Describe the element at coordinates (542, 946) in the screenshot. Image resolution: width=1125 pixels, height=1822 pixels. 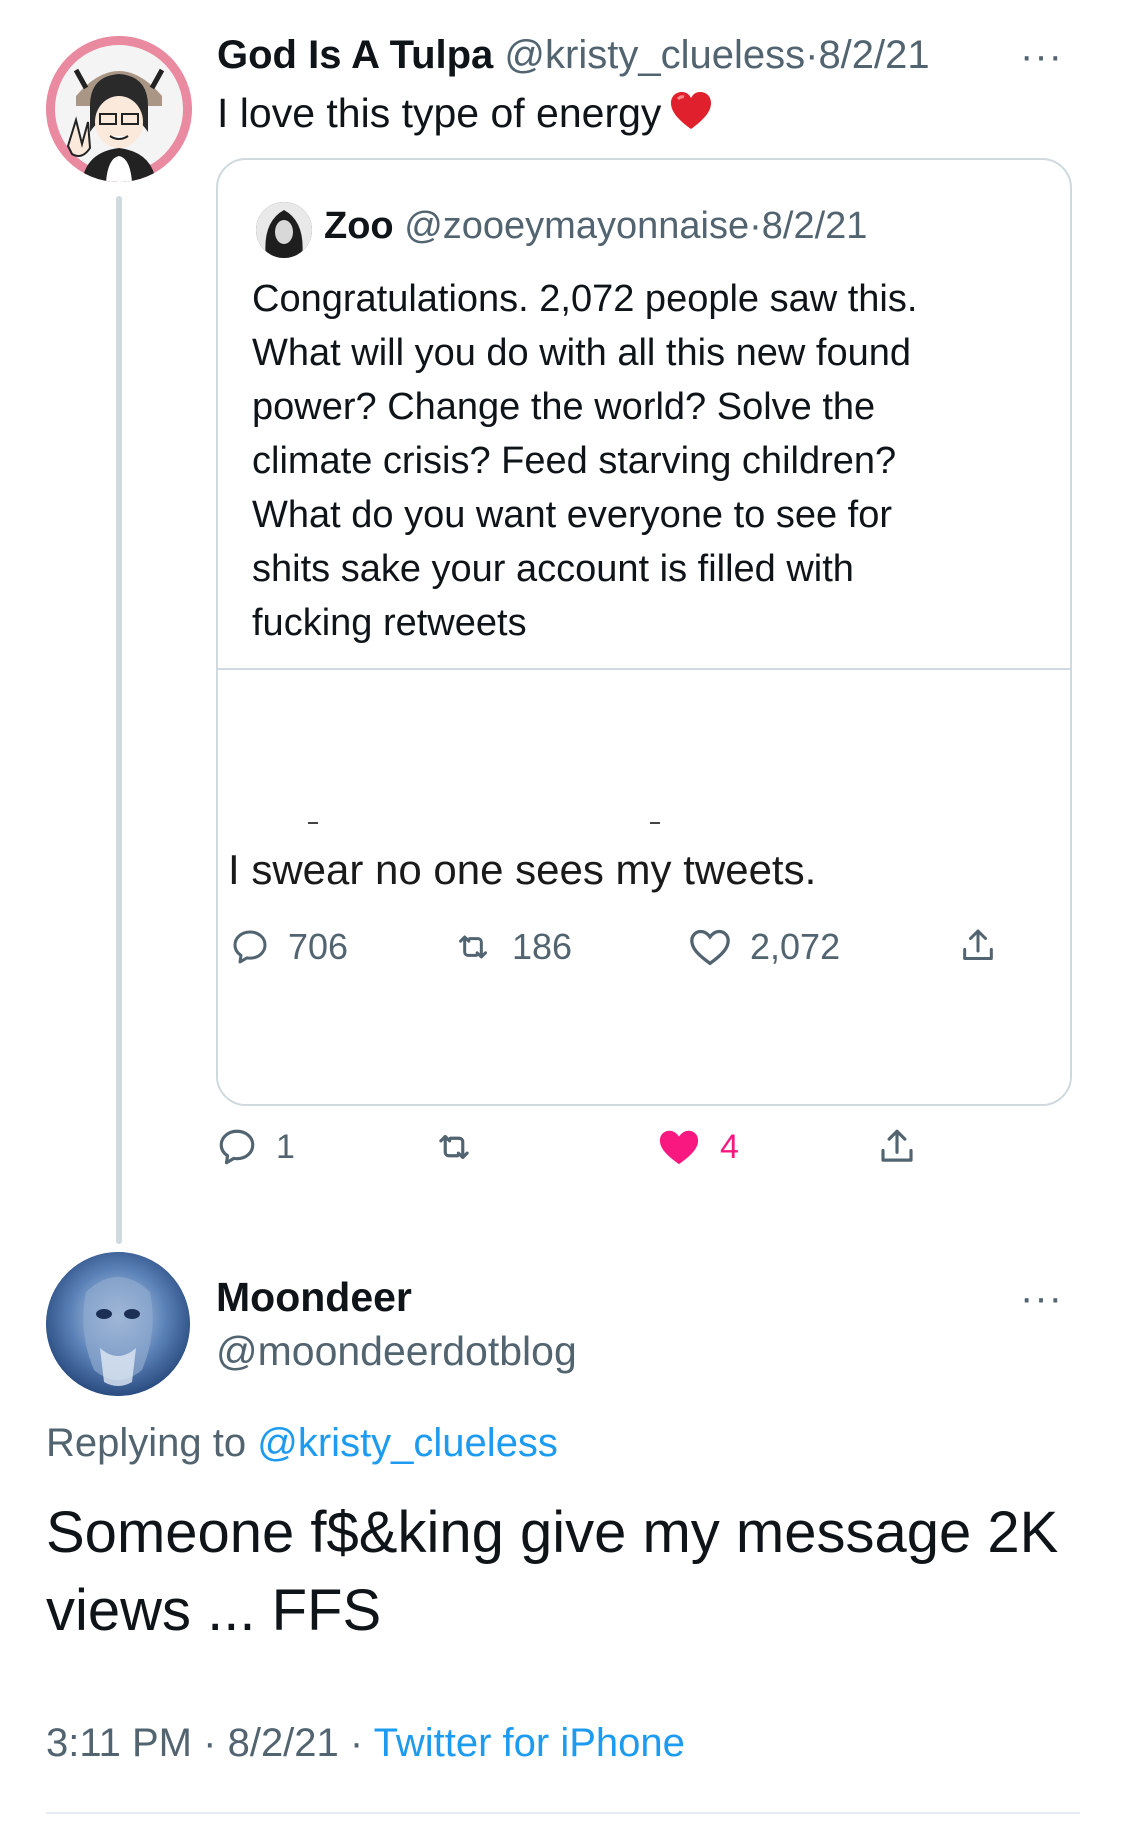
I see `media-retweet-count: 186` at that location.